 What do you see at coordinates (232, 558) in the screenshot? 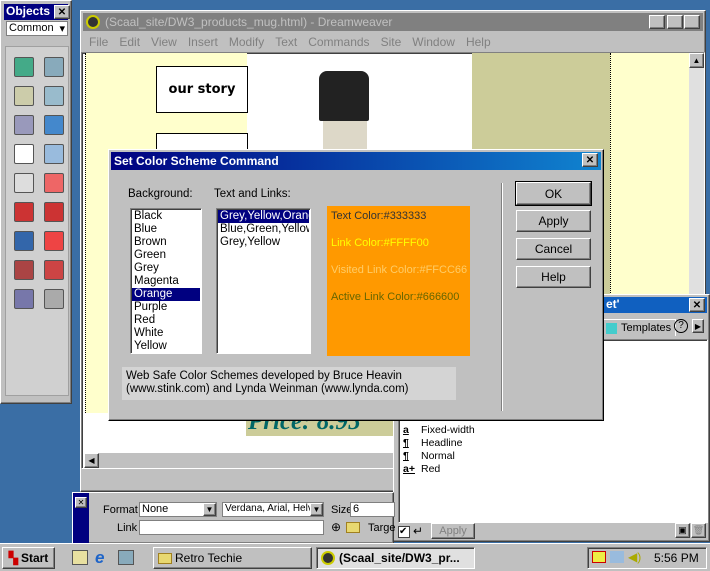
I see `task-retro-techie: Retro Techie` at bounding box center [232, 558].